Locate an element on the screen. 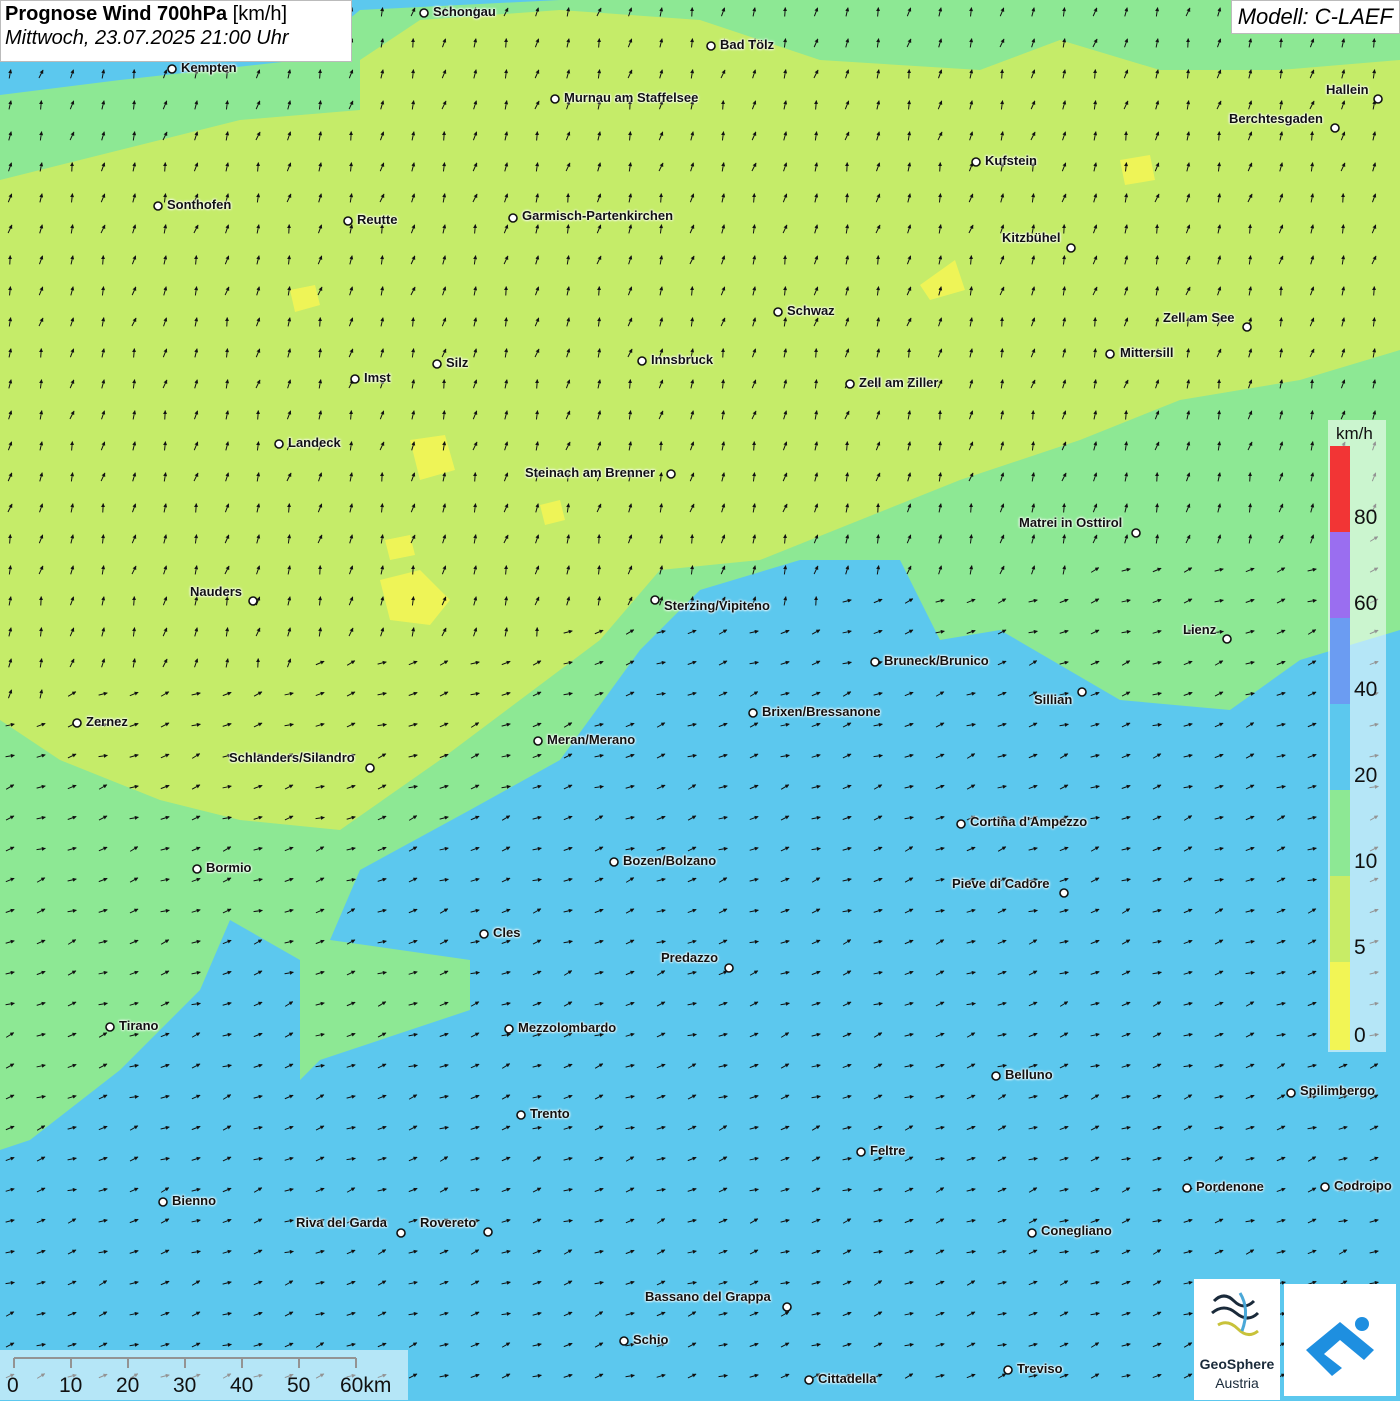 This screenshot has width=1400, height=1401. city-label: Mittersill is located at coordinates (1146, 352).